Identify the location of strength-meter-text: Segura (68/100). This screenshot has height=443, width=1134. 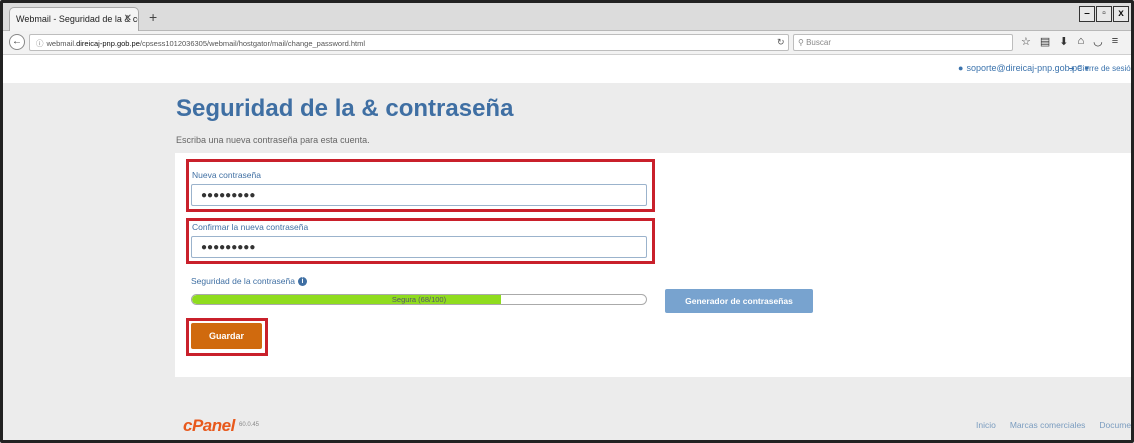
(419, 299).